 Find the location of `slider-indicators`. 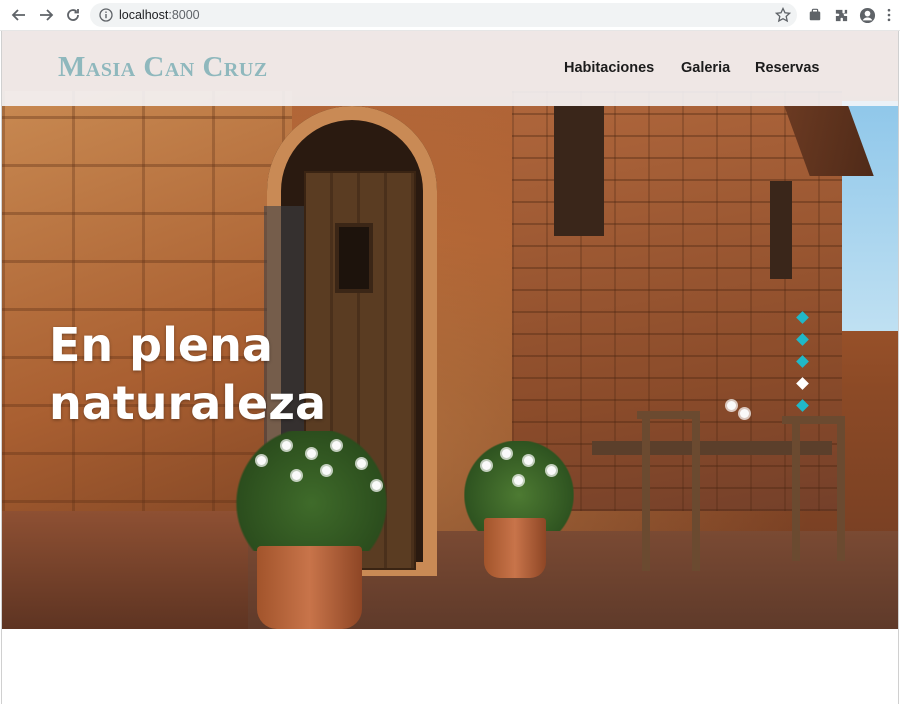

slider-indicators is located at coordinates (804, 361).